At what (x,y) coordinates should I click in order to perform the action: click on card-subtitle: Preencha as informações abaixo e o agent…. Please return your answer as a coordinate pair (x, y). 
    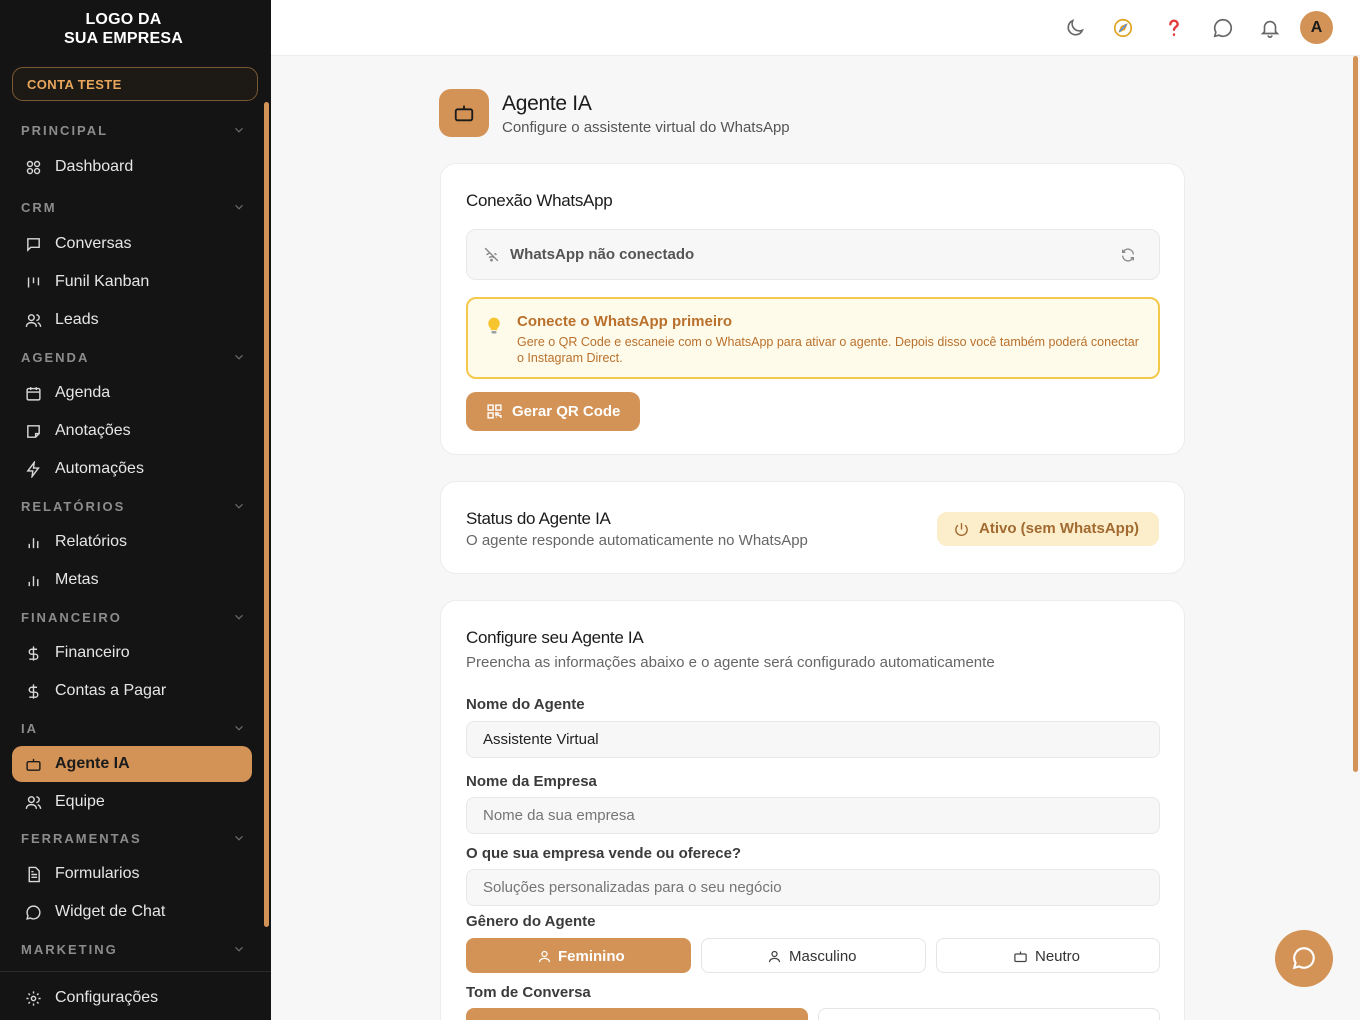
    Looking at the image, I should click on (730, 662).